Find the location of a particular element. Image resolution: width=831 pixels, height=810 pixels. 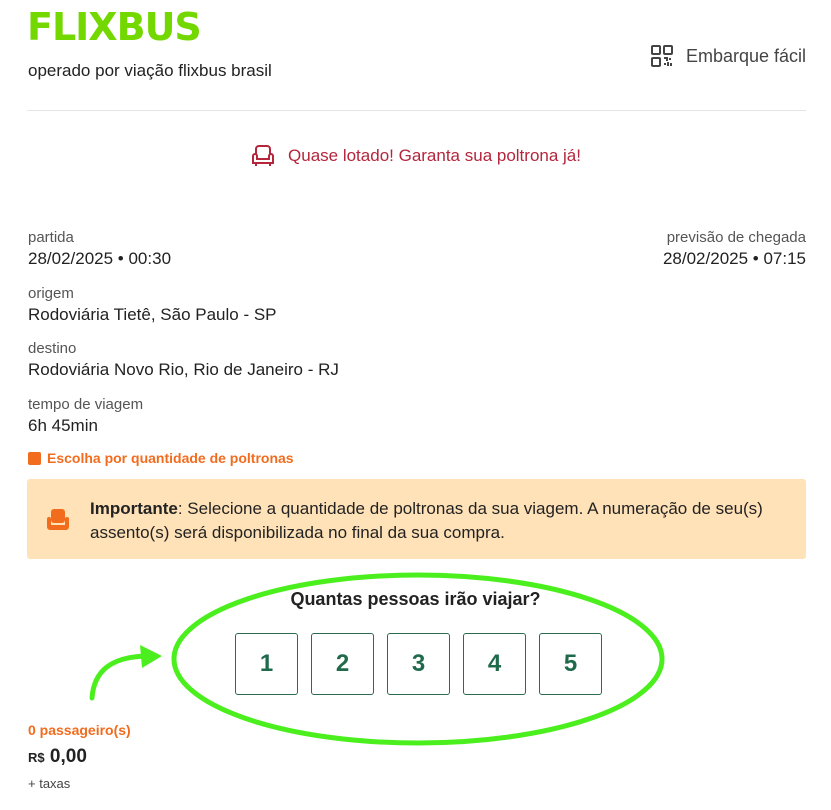

origin-value: Rodoviária Tietê, São Paulo - SP is located at coordinates (152, 314).